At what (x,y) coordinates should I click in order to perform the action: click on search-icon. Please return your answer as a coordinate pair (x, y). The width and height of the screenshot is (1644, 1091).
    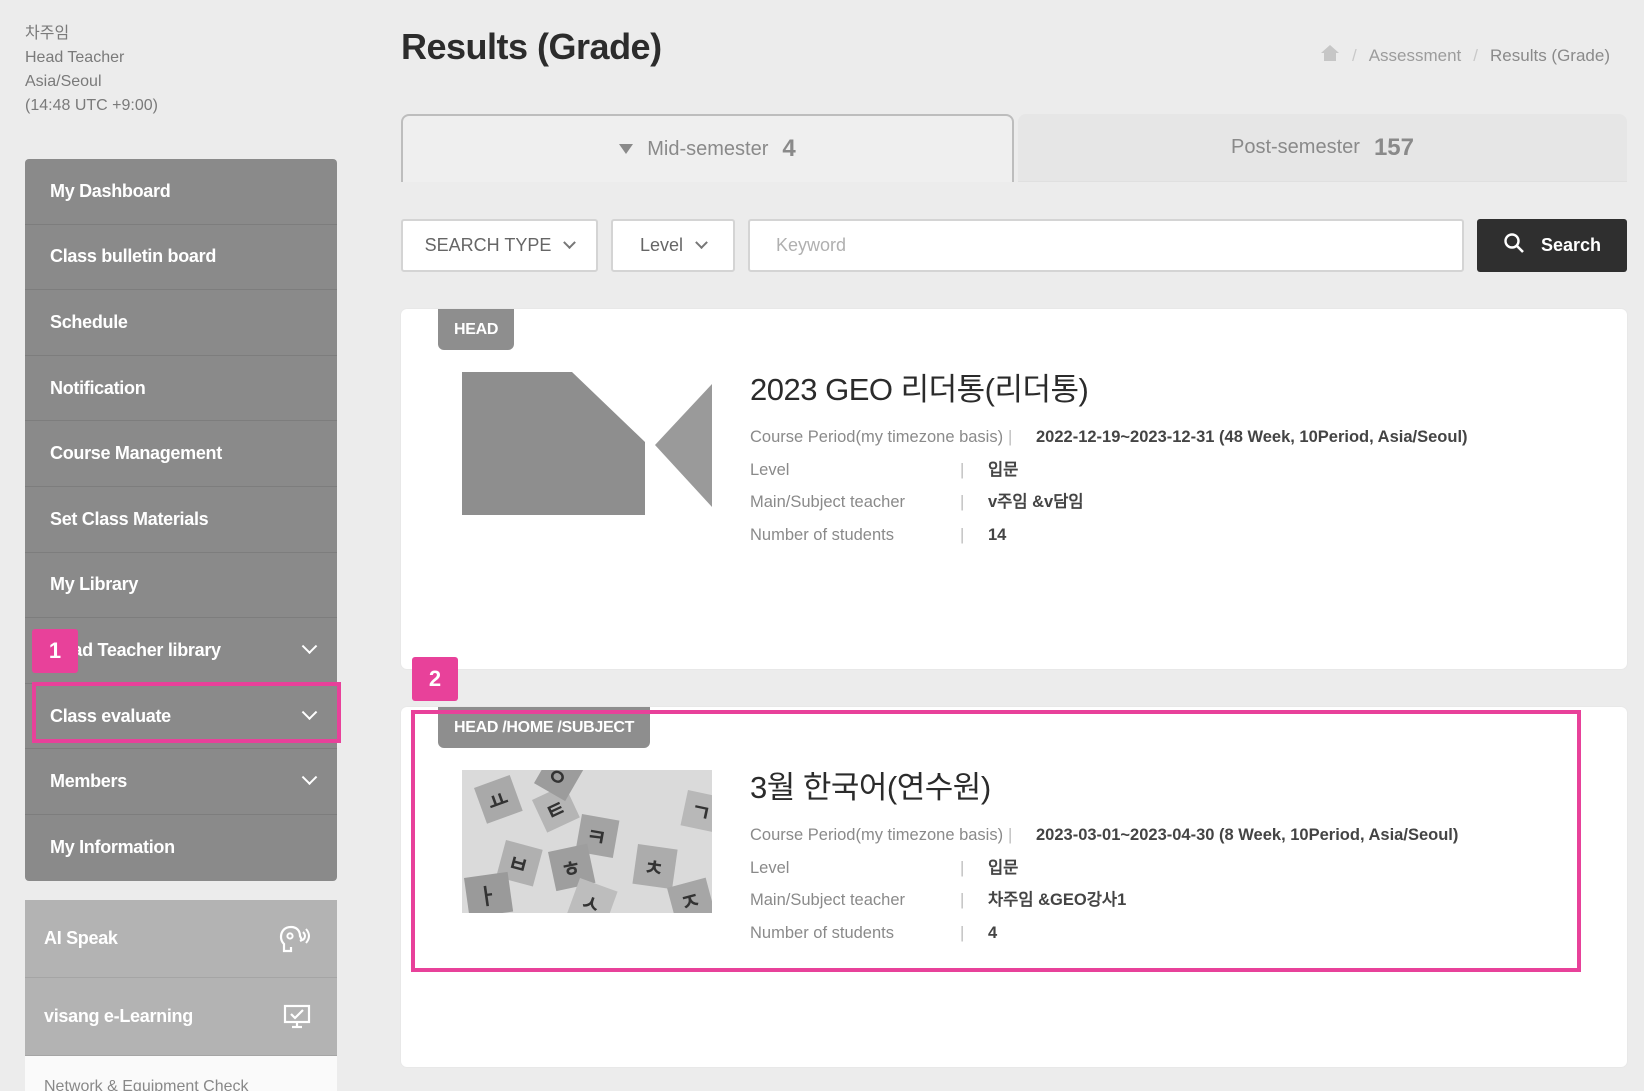
    Looking at the image, I should click on (1514, 245).